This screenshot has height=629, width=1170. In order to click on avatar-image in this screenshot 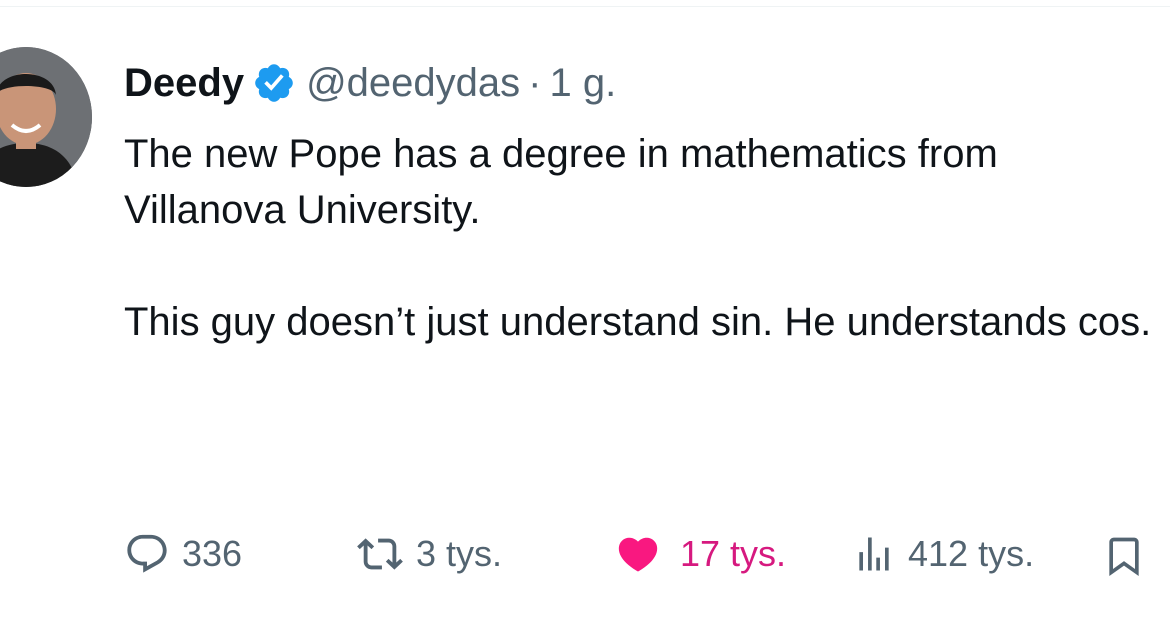, I will do `click(46, 117)`.